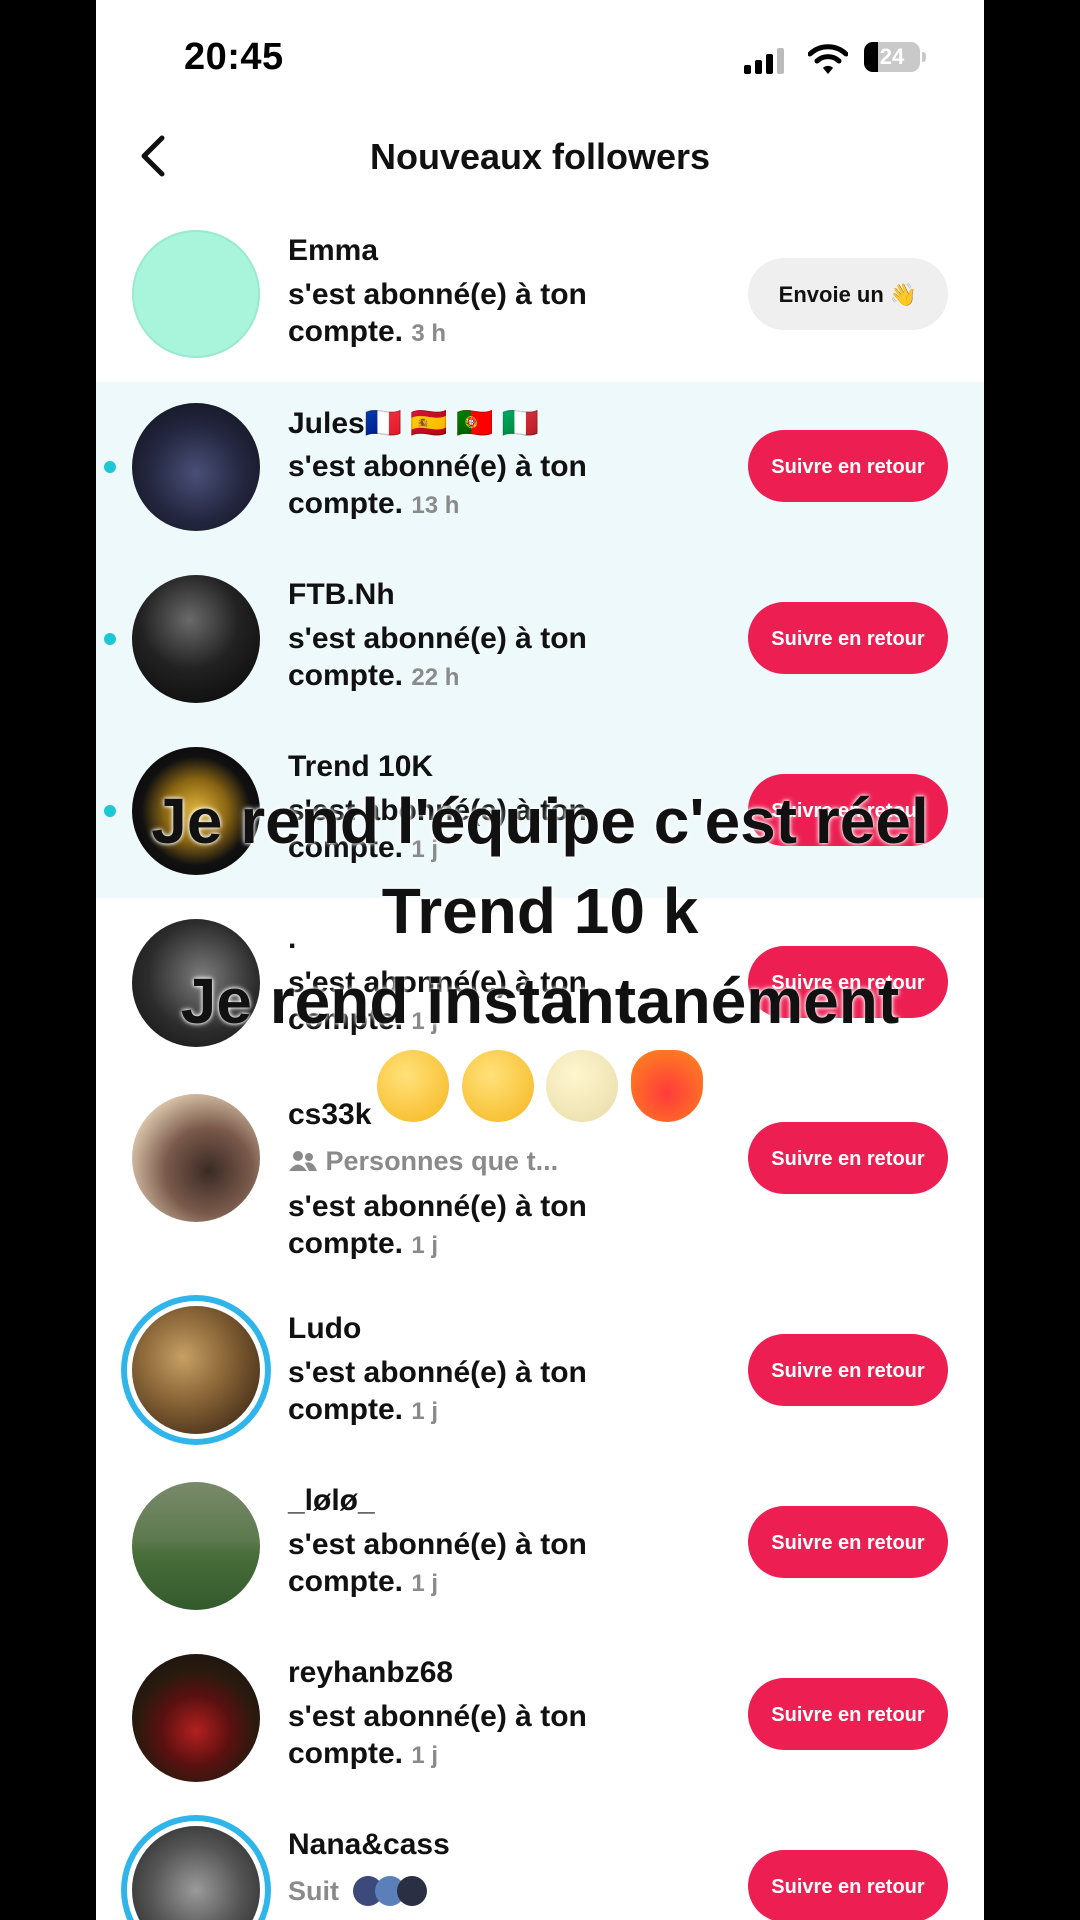 This screenshot has width=1080, height=1920. Describe the element at coordinates (411, 1891) in the screenshot. I see `mini-avatar` at that location.